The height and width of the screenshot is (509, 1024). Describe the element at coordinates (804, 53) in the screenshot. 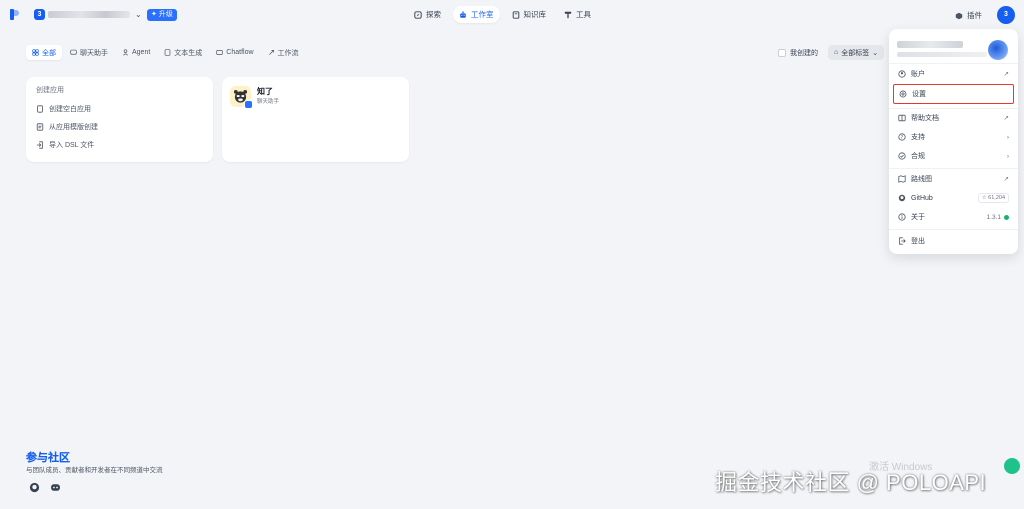

I see `created-by-me-label: 我创建的` at that location.